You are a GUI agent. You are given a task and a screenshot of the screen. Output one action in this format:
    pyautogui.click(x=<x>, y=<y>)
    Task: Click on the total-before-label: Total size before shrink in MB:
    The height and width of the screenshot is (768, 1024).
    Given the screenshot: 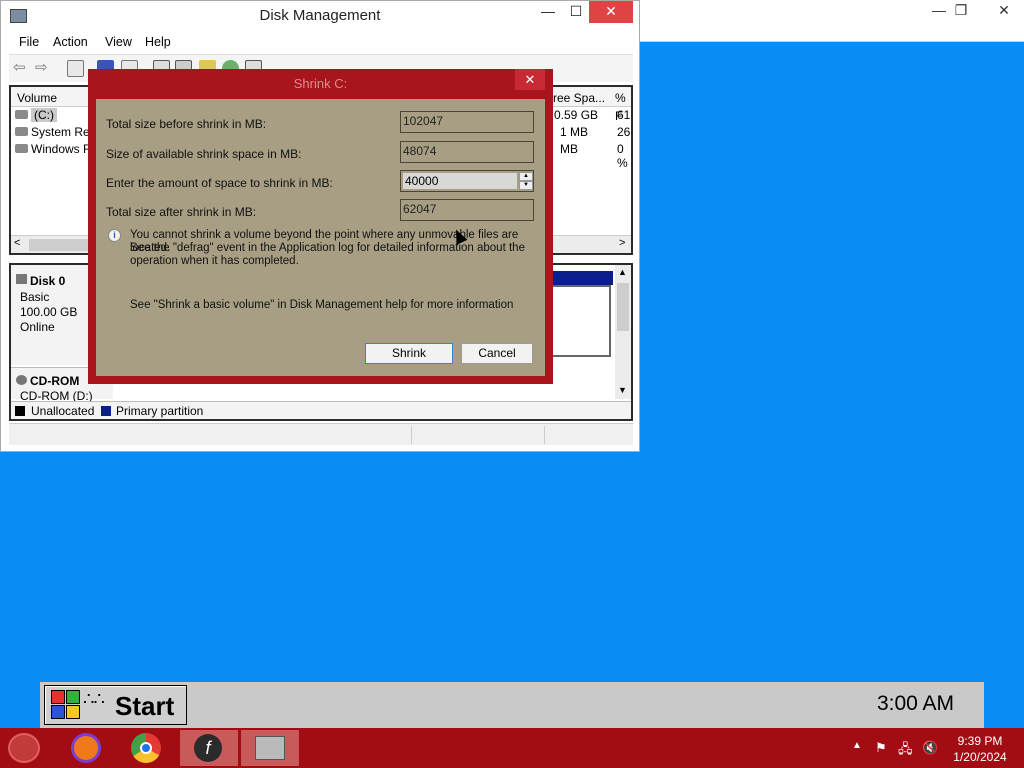 What is the action you would take?
    pyautogui.click(x=186, y=124)
    